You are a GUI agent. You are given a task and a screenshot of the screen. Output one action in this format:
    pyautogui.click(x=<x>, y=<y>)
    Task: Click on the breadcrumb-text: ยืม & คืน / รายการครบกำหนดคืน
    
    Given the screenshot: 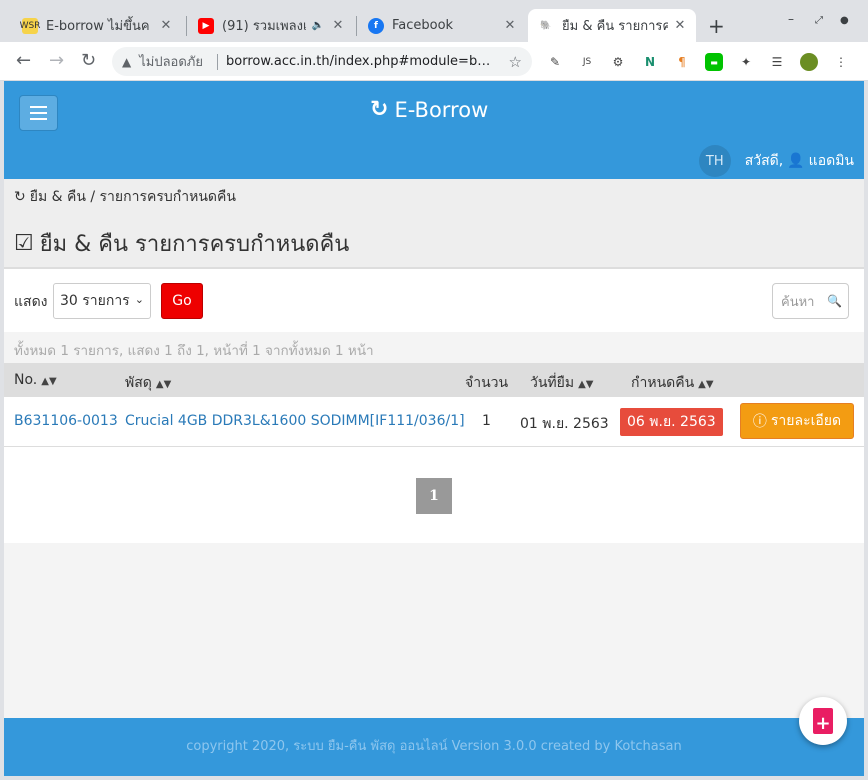 What is the action you would take?
    pyautogui.click(x=133, y=197)
    